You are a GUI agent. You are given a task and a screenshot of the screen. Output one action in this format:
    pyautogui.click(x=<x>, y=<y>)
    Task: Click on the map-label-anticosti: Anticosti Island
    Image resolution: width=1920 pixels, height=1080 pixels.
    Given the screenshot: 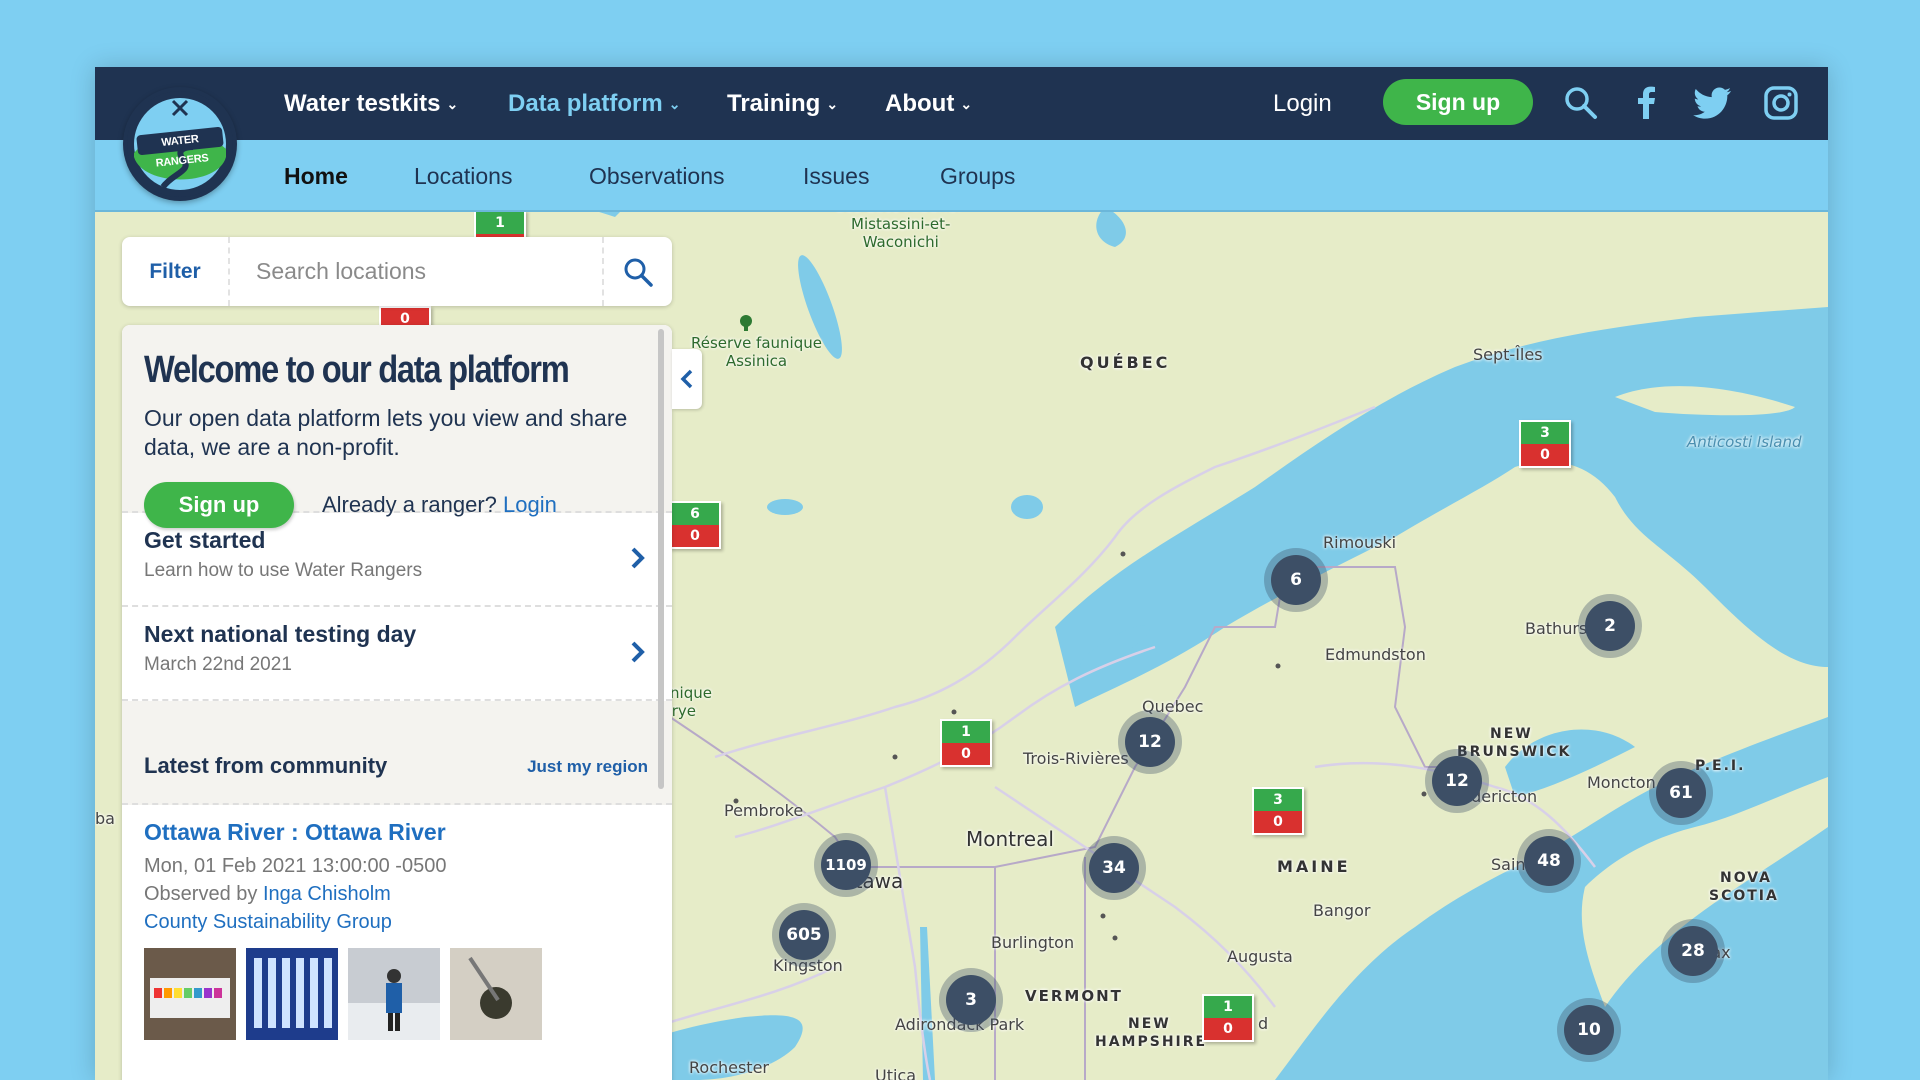 What is the action you would take?
    pyautogui.click(x=1744, y=442)
    